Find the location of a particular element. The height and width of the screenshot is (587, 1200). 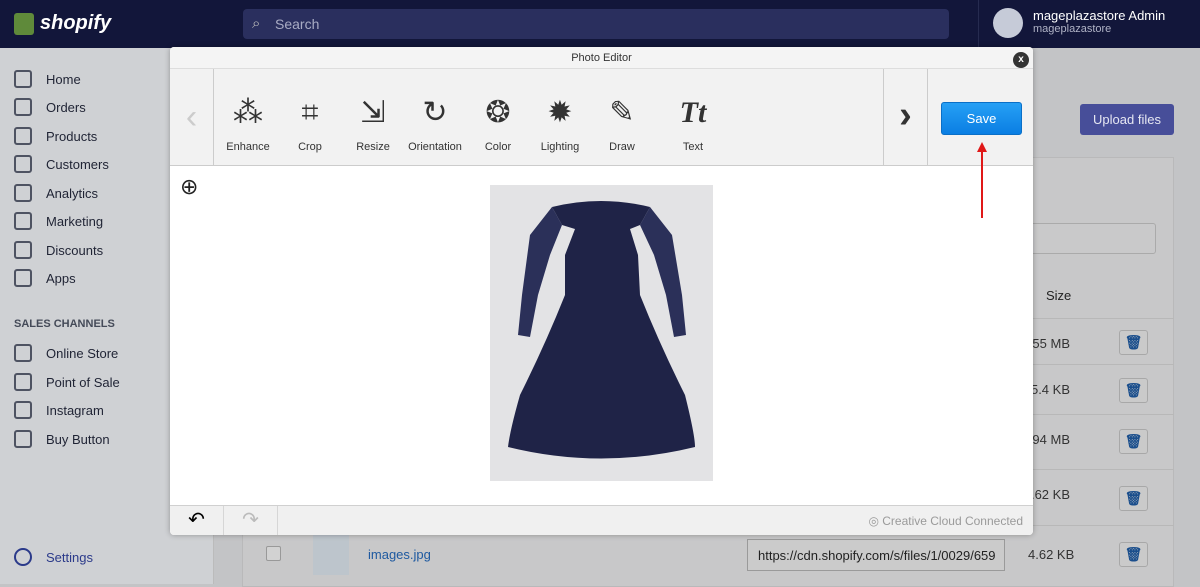

resize-icon: ⇲ is located at coordinates (373, 112).